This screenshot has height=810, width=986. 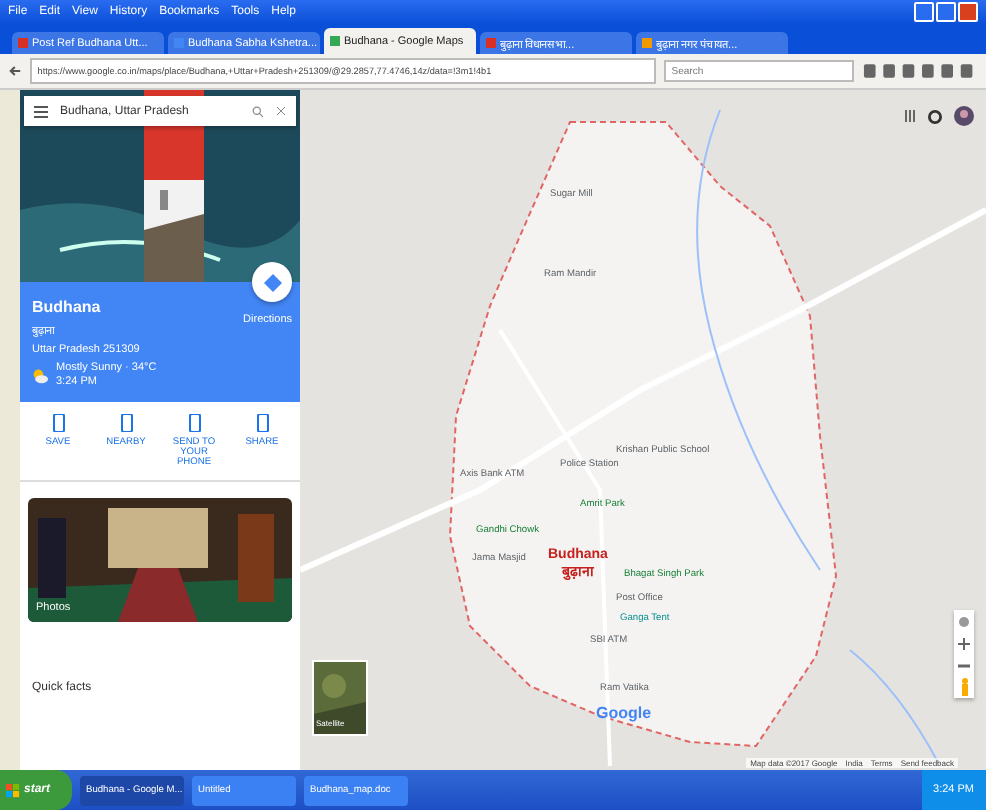 What do you see at coordinates (66, 307) in the screenshot?
I see `place-name: Budhana` at bounding box center [66, 307].